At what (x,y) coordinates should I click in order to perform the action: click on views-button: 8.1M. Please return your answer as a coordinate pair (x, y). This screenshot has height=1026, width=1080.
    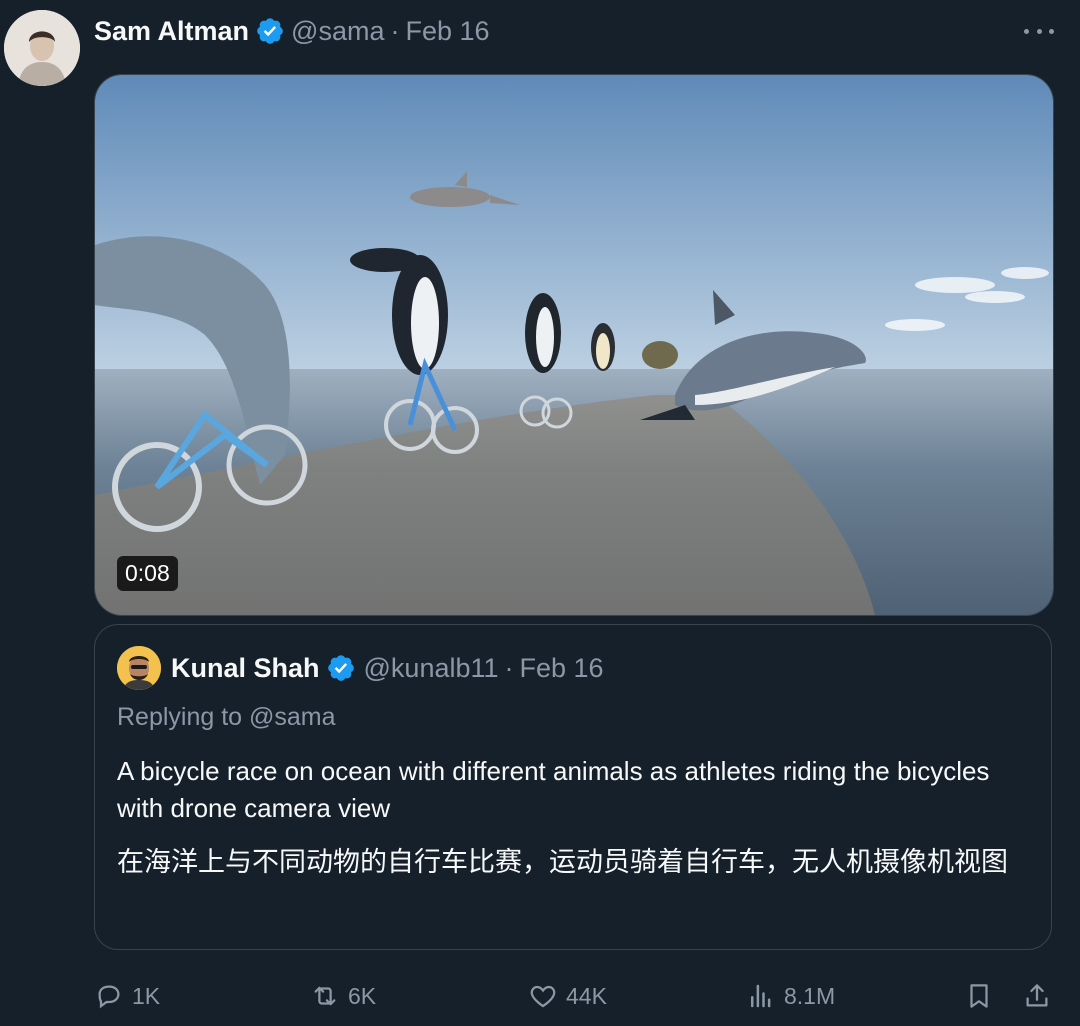
    Looking at the image, I should click on (790, 996).